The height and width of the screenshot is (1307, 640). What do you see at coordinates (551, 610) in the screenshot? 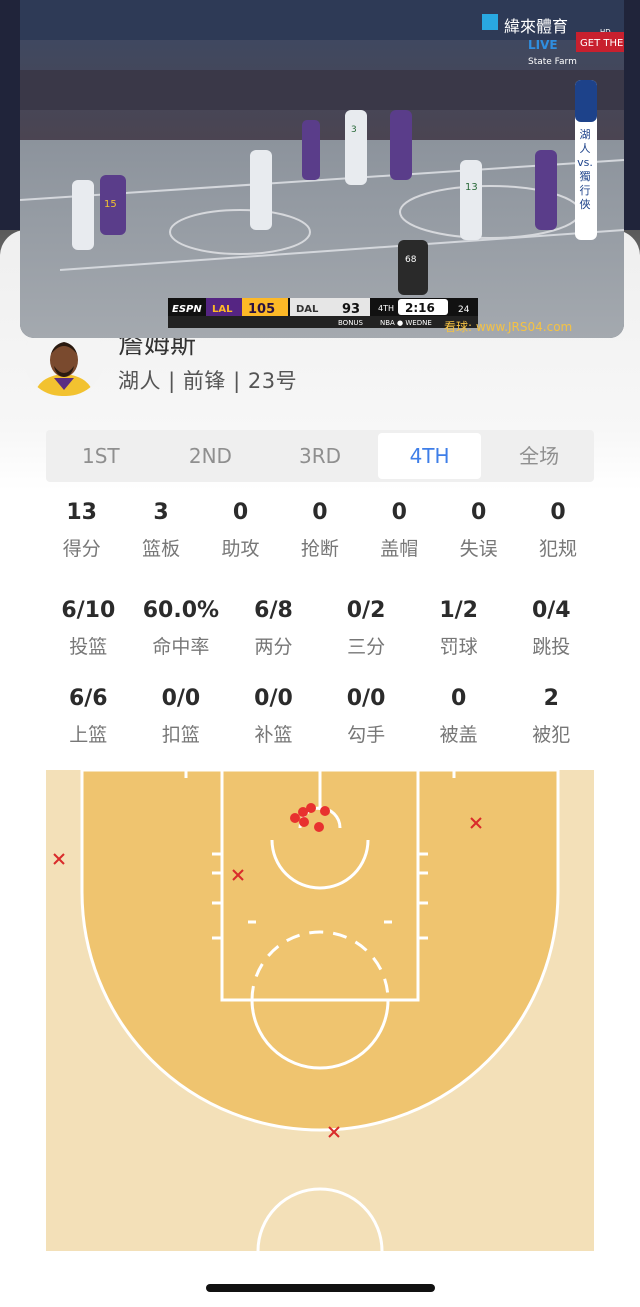
I see `stat-value: 0/4` at bounding box center [551, 610].